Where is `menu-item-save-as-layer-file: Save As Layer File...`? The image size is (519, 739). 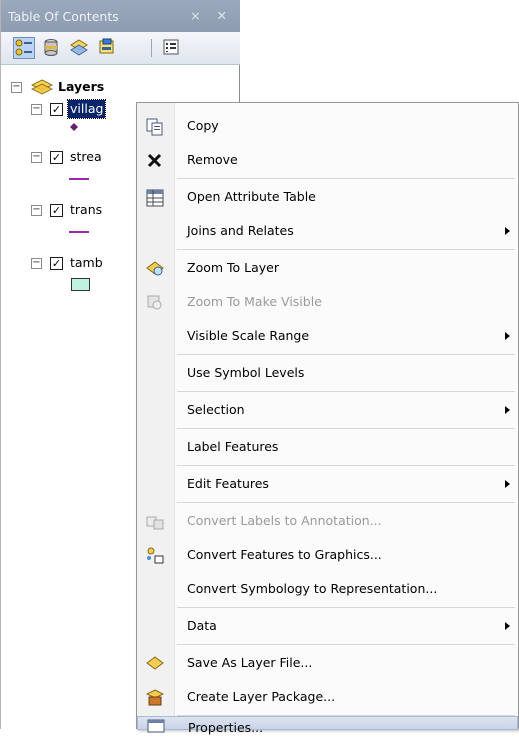 menu-item-save-as-layer-file: Save As Layer File... is located at coordinates (327, 663).